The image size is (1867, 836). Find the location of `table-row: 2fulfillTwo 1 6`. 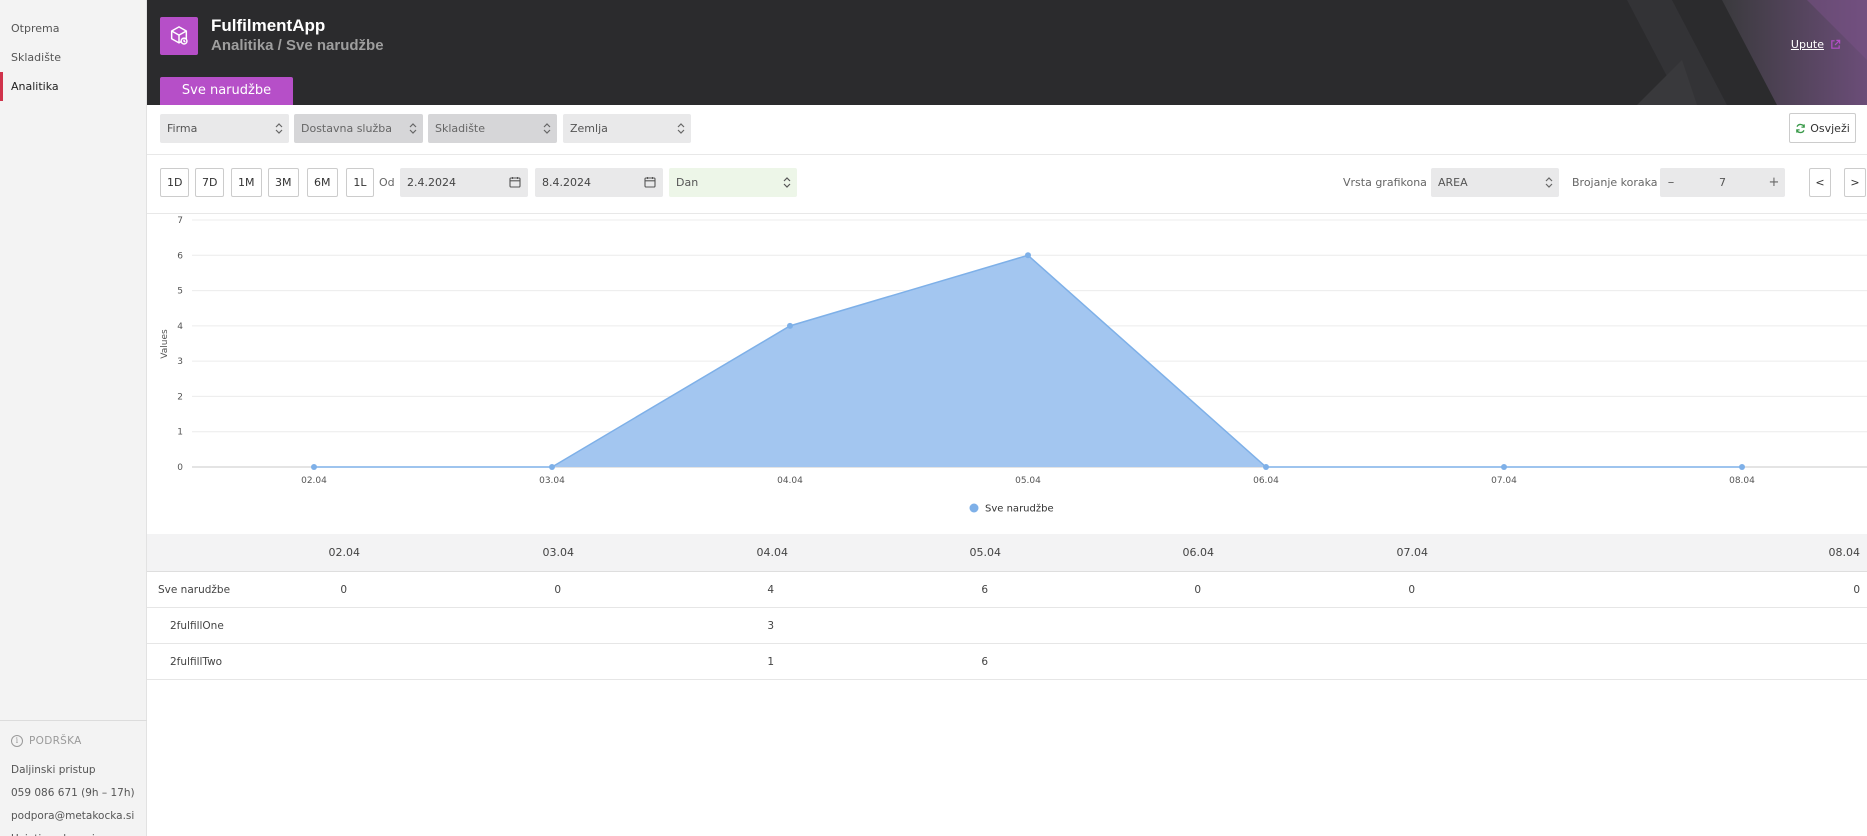

table-row: 2fulfillTwo 1 6 is located at coordinates (1007, 662).